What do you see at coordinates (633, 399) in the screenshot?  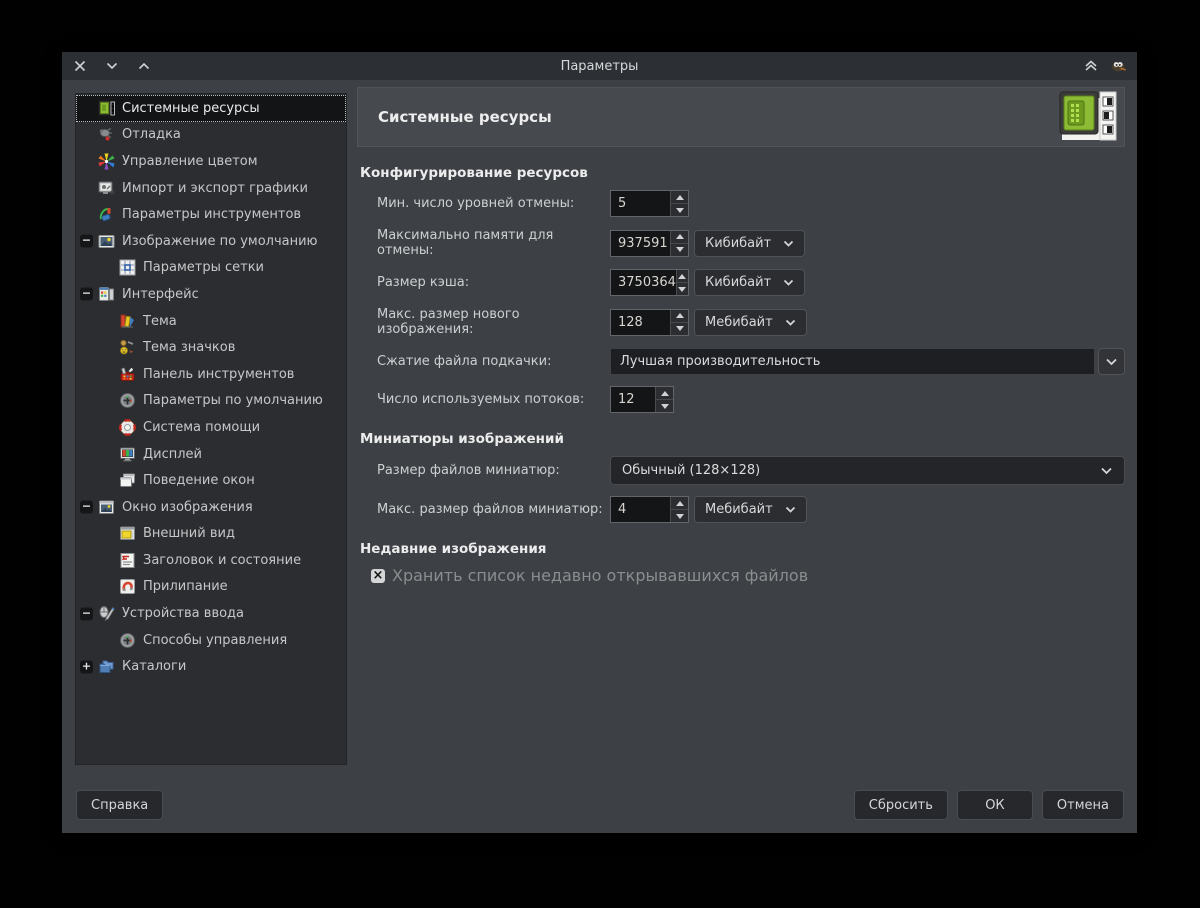 I see `spin-value: 12` at bounding box center [633, 399].